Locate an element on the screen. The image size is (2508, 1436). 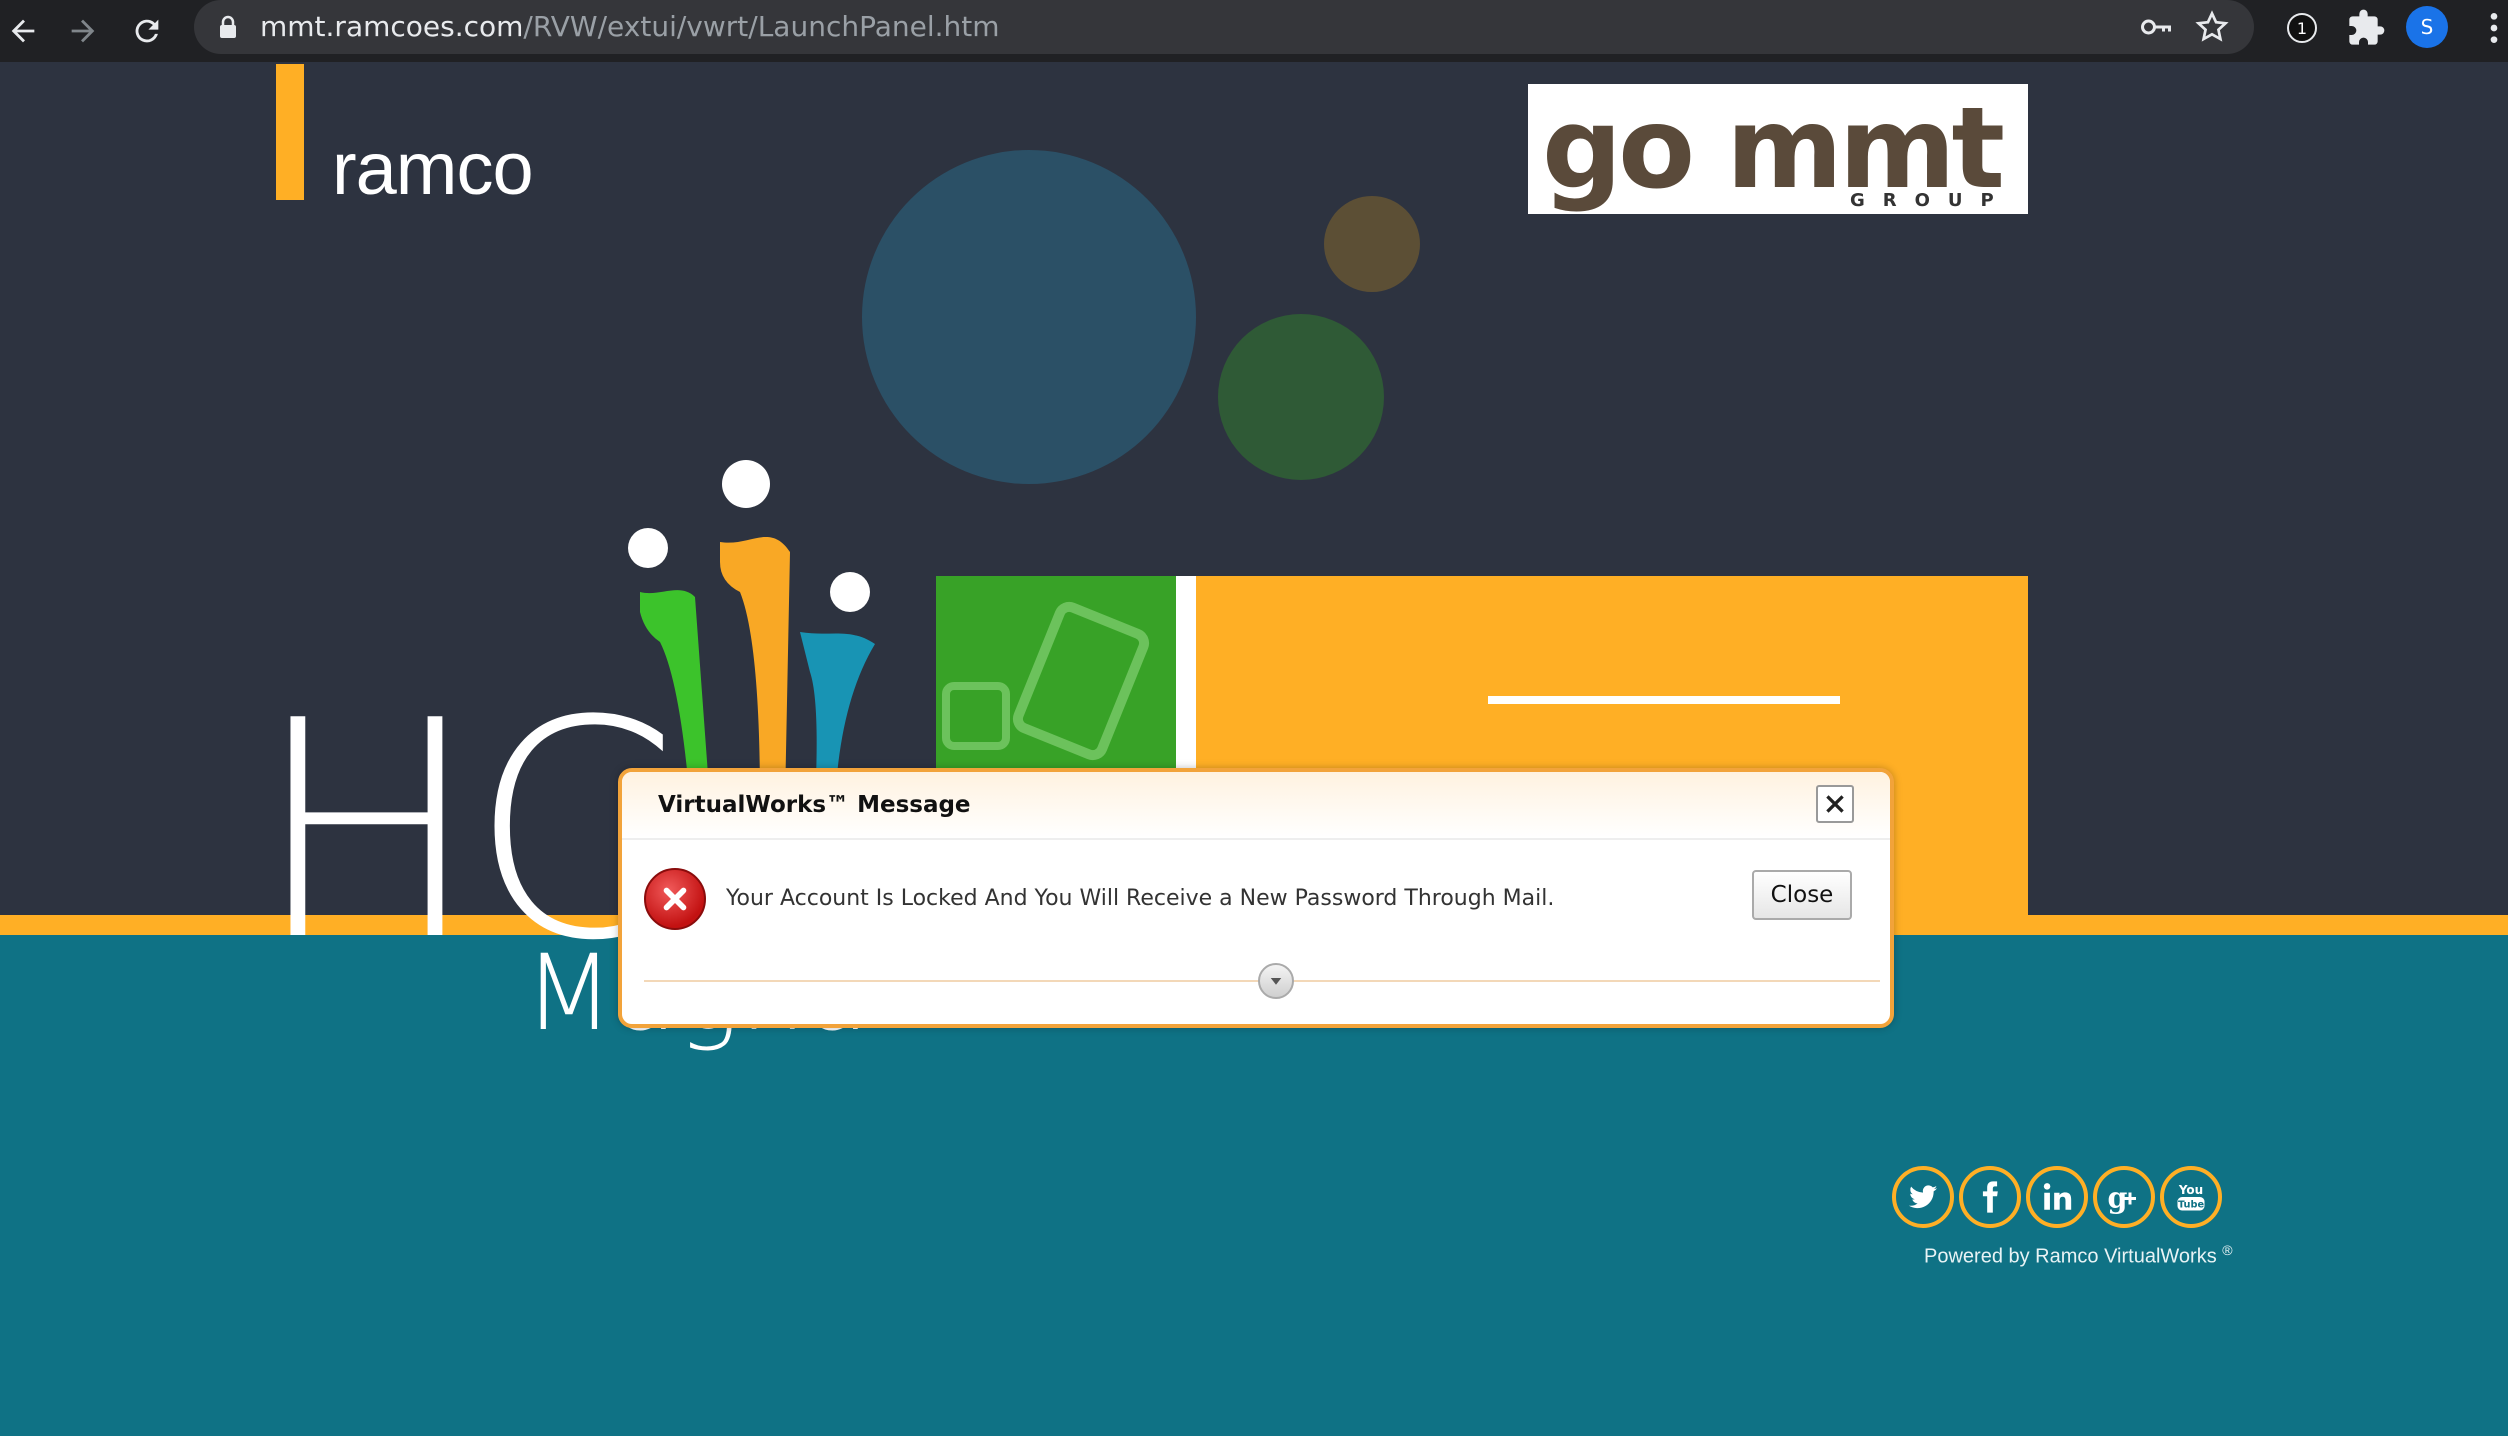
extension-password-manager-button: 1 is located at coordinates (2302, 28).